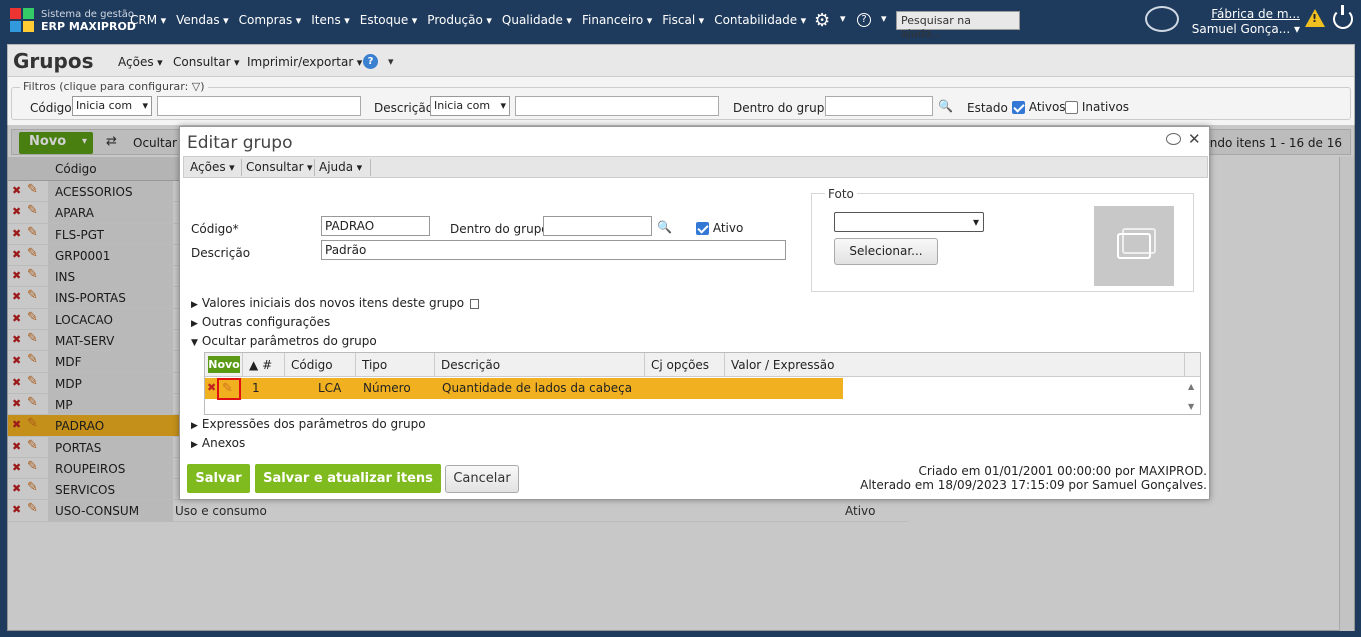 The height and width of the screenshot is (637, 1361). Describe the element at coordinates (482, 479) in the screenshot. I see `cancelar-button: Cancelar` at that location.